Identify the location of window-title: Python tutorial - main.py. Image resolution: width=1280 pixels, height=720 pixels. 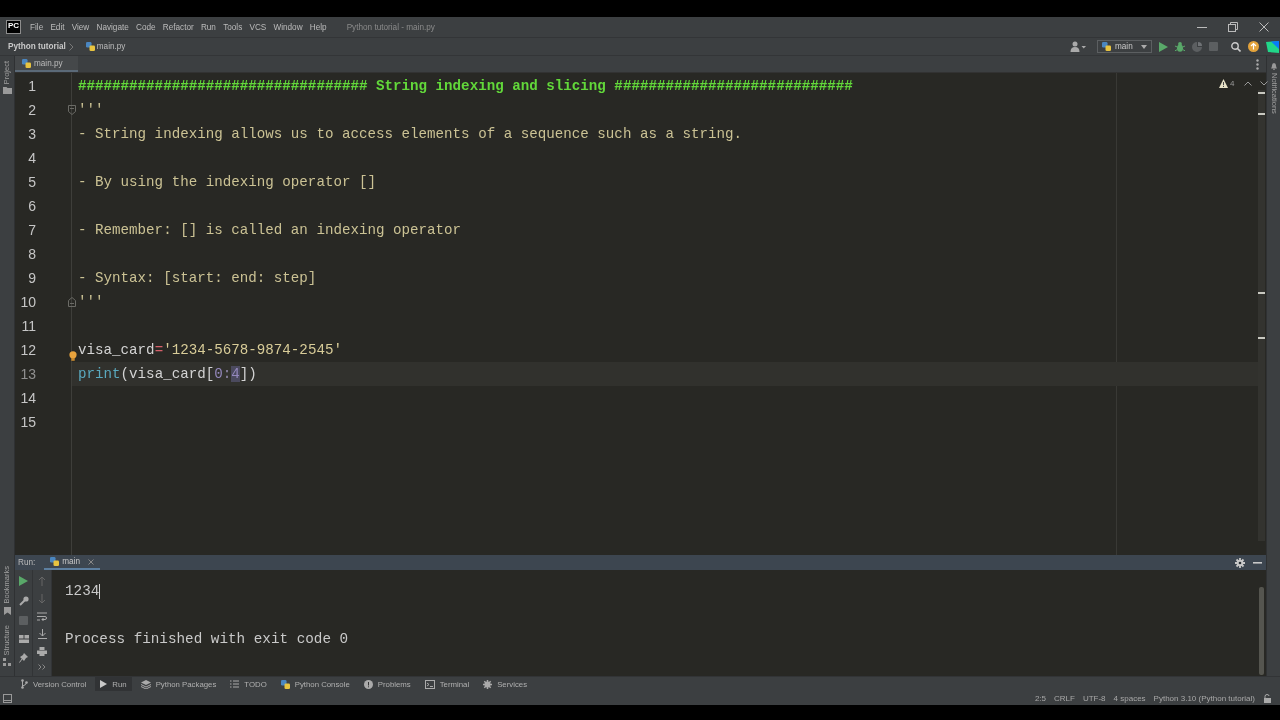
(390, 27).